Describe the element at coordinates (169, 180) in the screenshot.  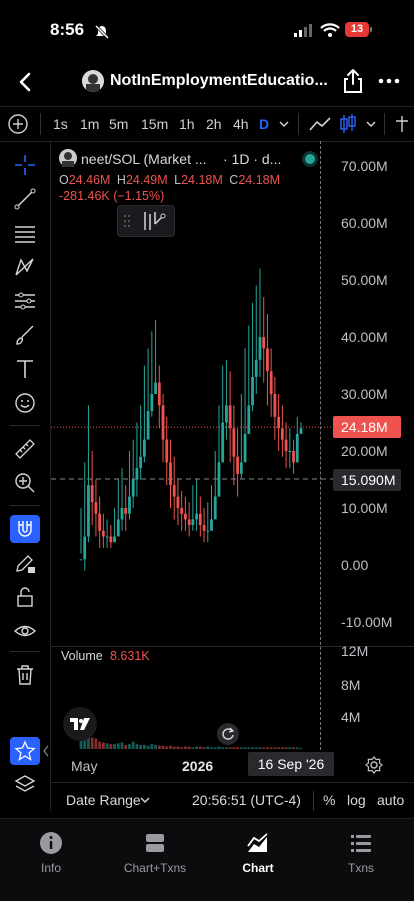
I see `ohlc-row: O24.46M H24.49M L24.18M C24.18M` at that location.